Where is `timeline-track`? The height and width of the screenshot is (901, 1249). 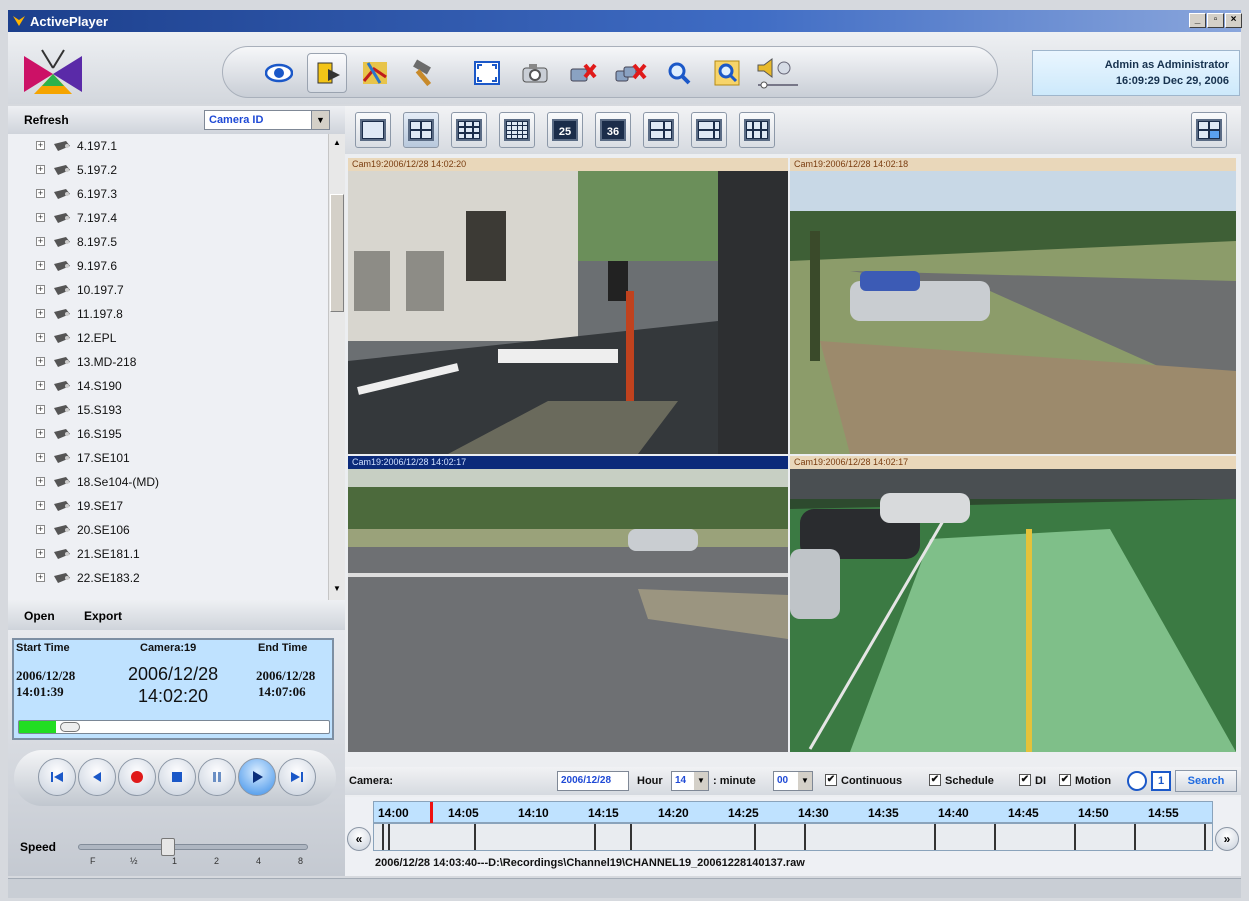 timeline-track is located at coordinates (793, 837).